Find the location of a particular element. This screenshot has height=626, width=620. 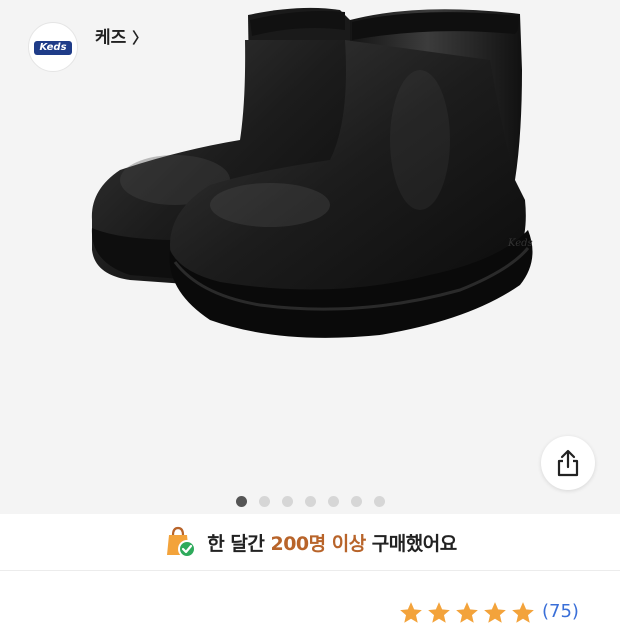

chevron-right-icon: 〉 is located at coordinates (140, 38).